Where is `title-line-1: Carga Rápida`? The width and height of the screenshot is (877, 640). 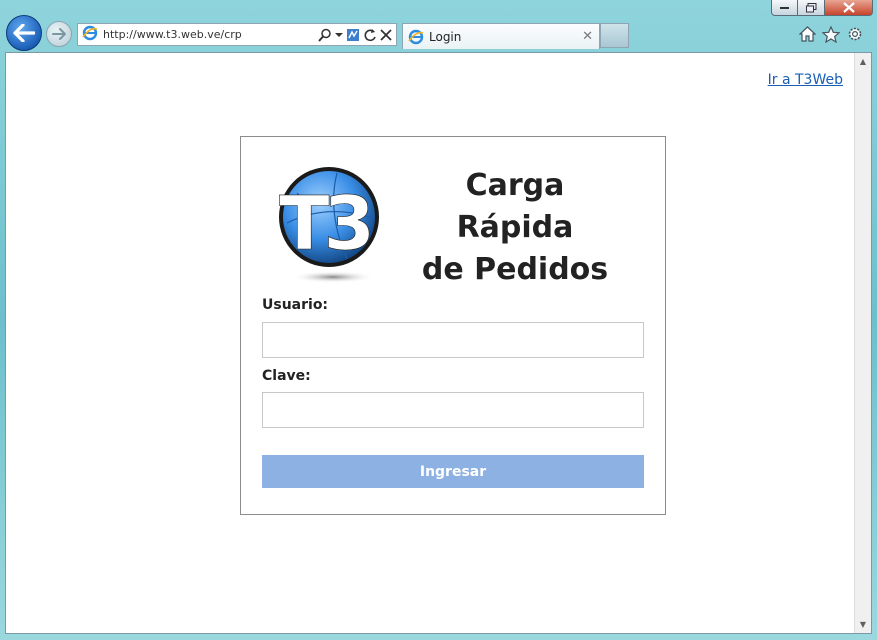 title-line-1: Carga Rápida is located at coordinates (515, 206).